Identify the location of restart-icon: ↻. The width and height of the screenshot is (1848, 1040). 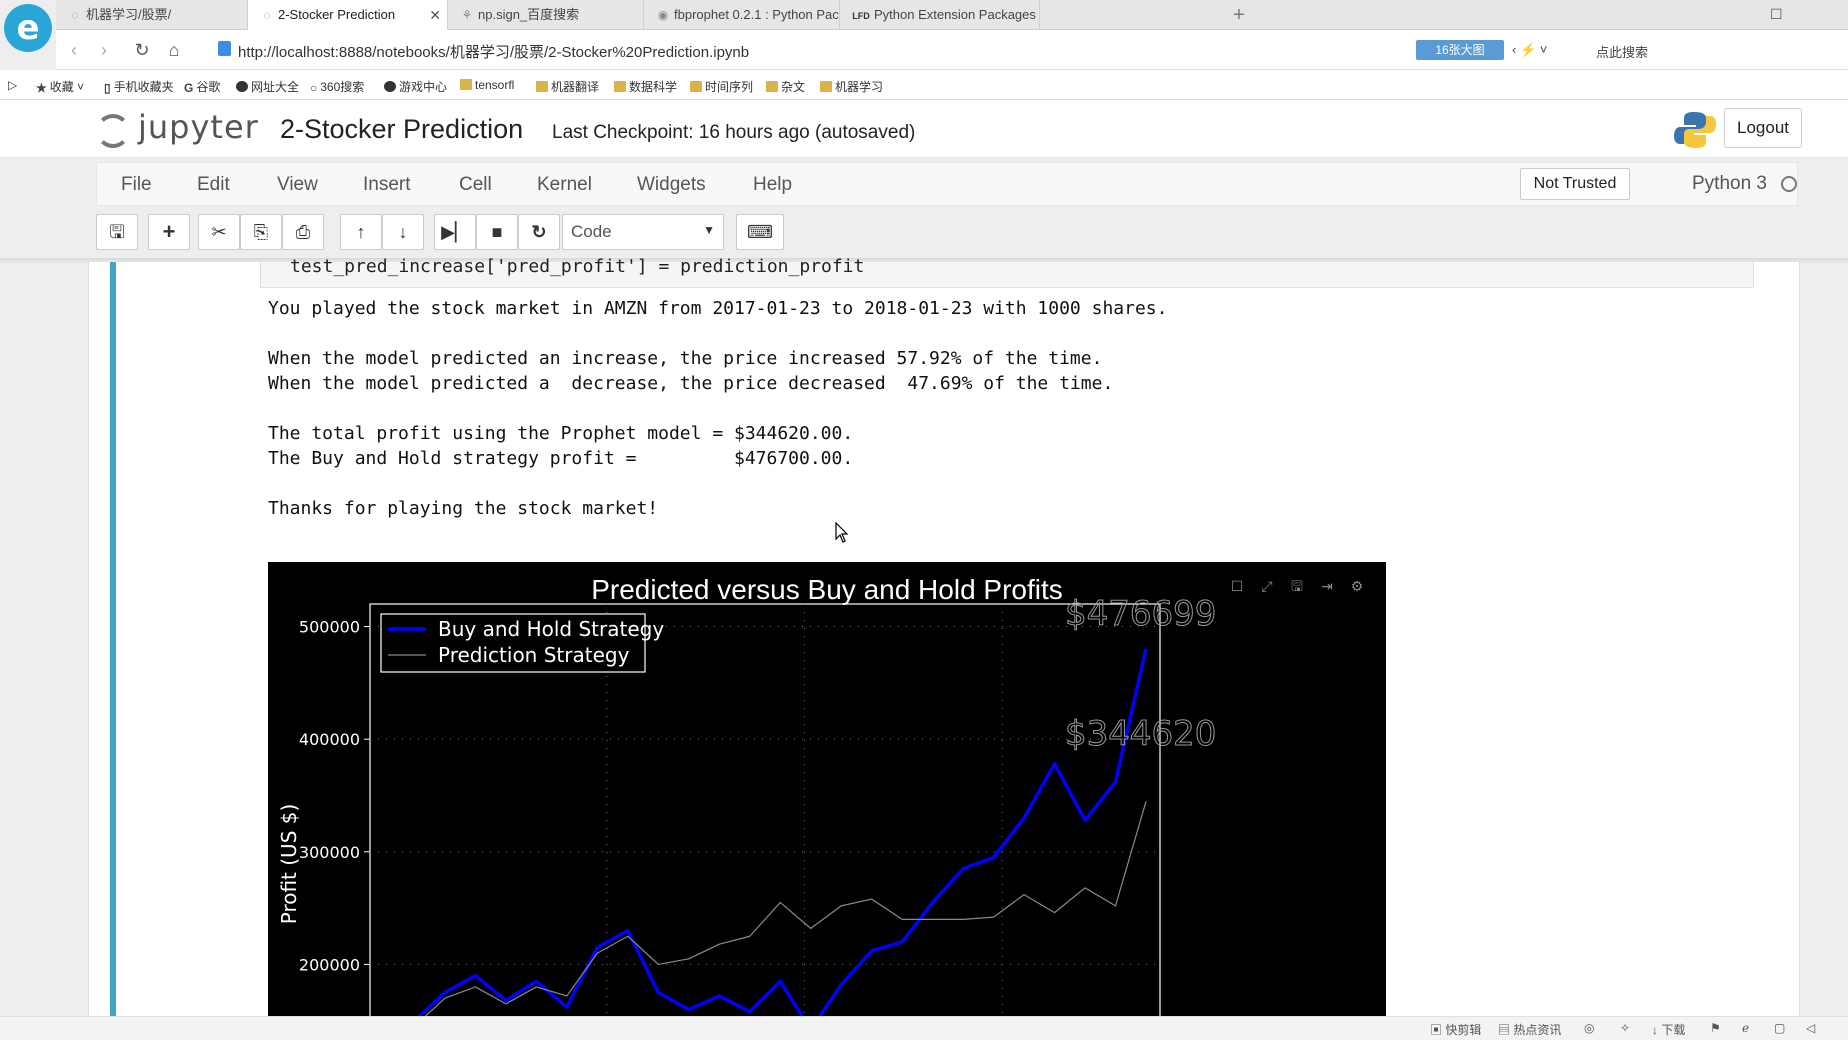
(539, 232).